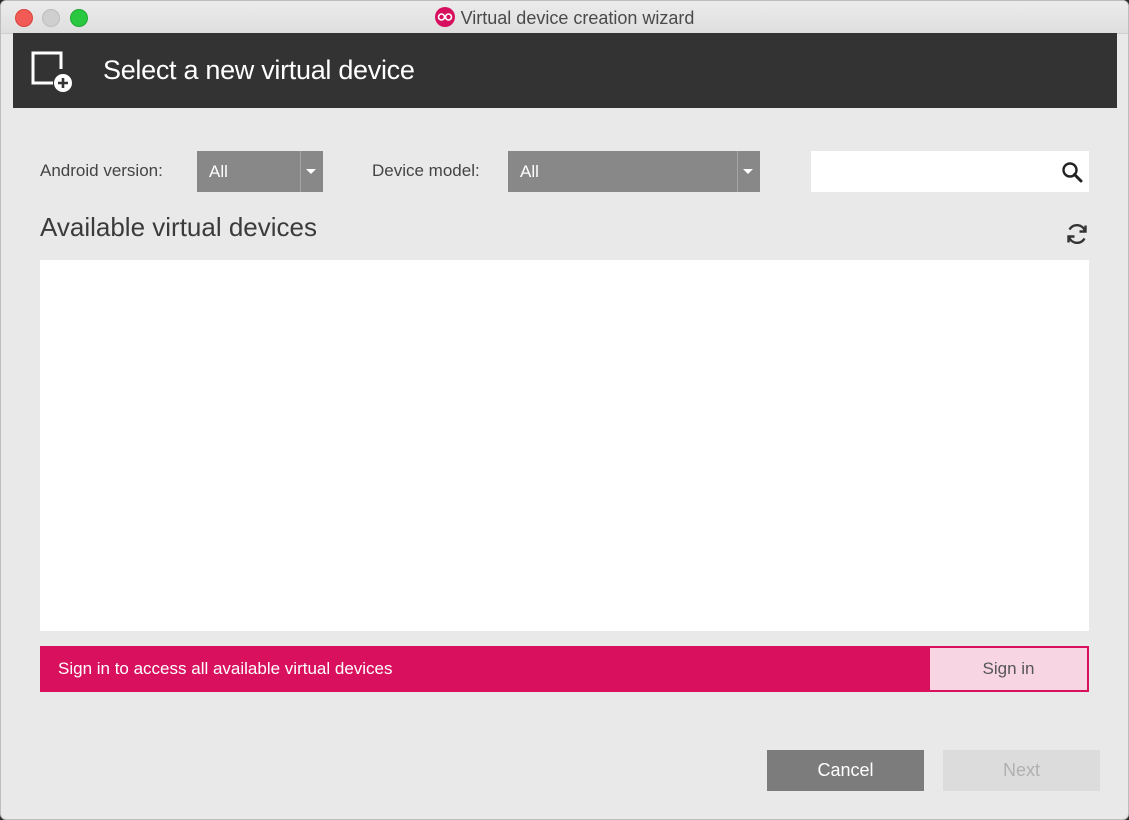 Image resolution: width=1129 pixels, height=820 pixels. What do you see at coordinates (529, 171) in the screenshot?
I see `device-model-value: All` at bounding box center [529, 171].